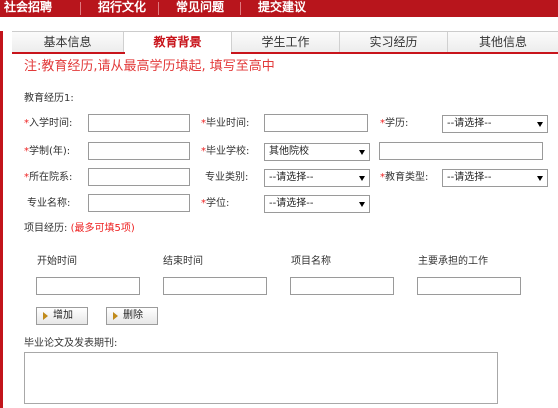 This screenshot has width=558, height=408. Describe the element at coordinates (49, 203) in the screenshot. I see `major-name-label: 专业名称:` at that location.